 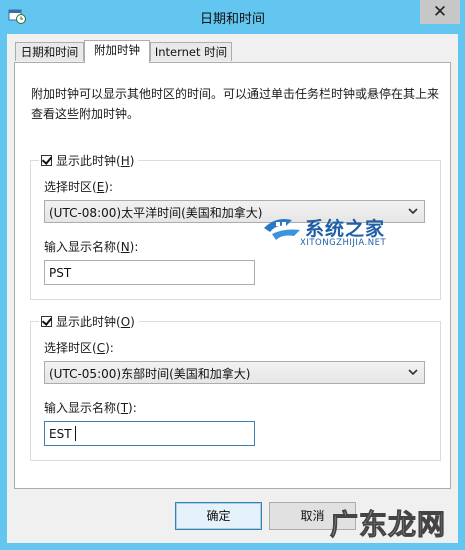 What do you see at coordinates (388, 525) in the screenshot?
I see `watermark-corner: 广东龙网` at bounding box center [388, 525].